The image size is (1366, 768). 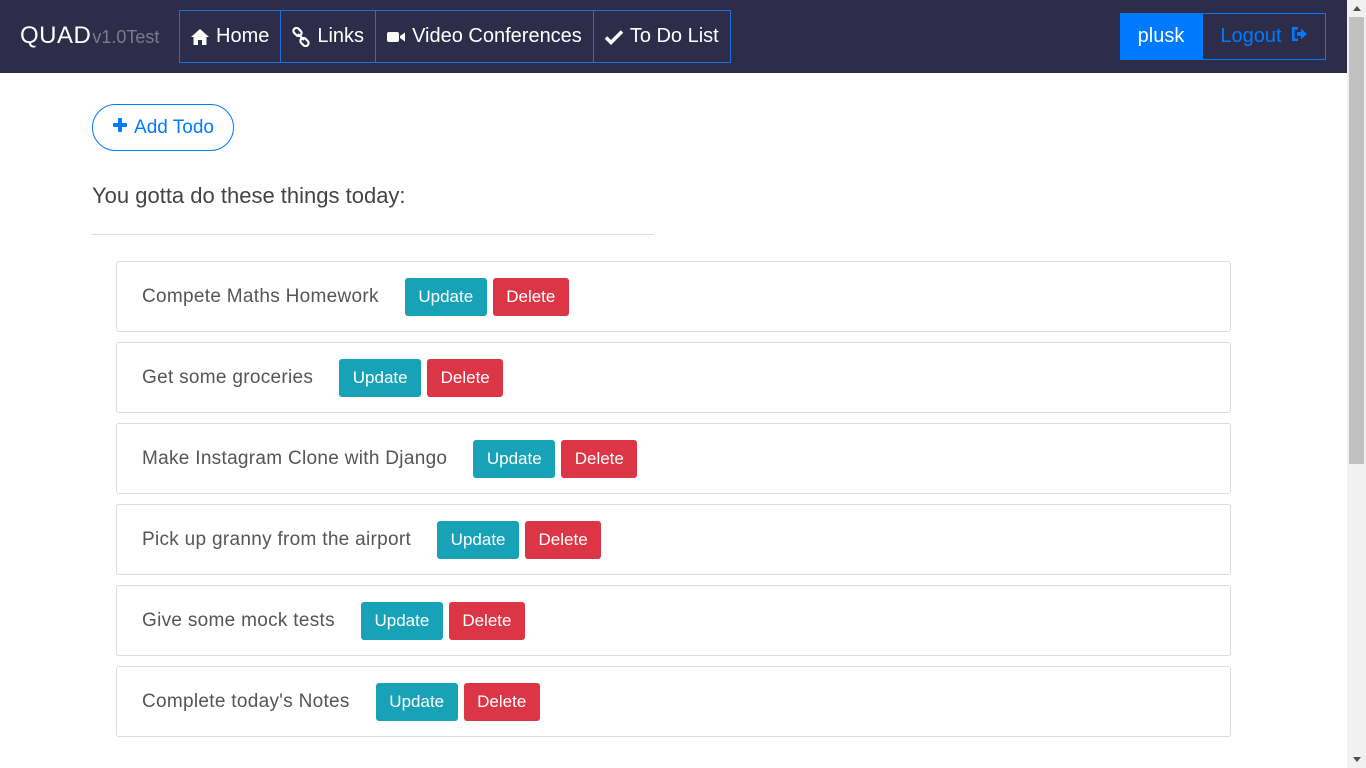 What do you see at coordinates (277, 539) in the screenshot?
I see `todo-text: Pick up granny from the airport` at bounding box center [277, 539].